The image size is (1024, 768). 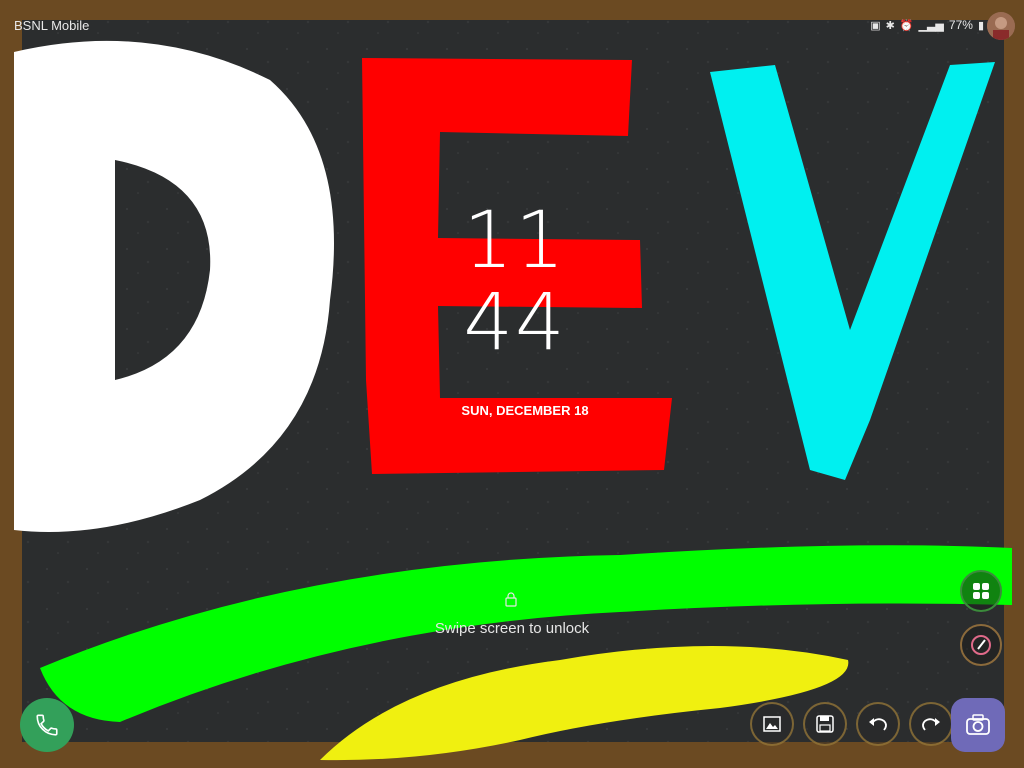 What do you see at coordinates (525, 410) in the screenshot?
I see `date-label: SUN, DECEMBER 18` at bounding box center [525, 410].